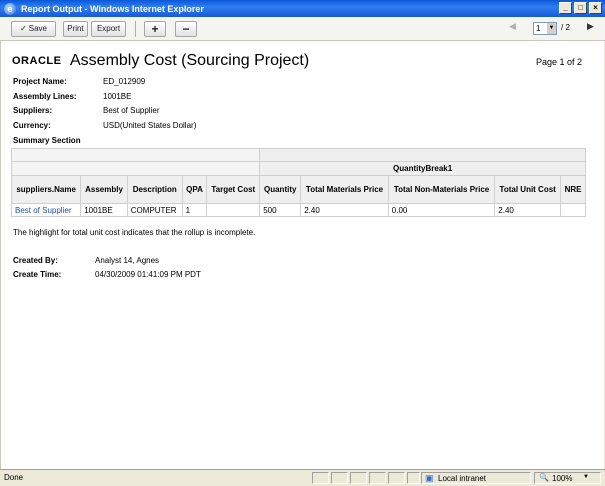 The width and height of the screenshot is (605, 486). Describe the element at coordinates (104, 210) in the screenshot. I see `table-cell: 1001BE` at that location.